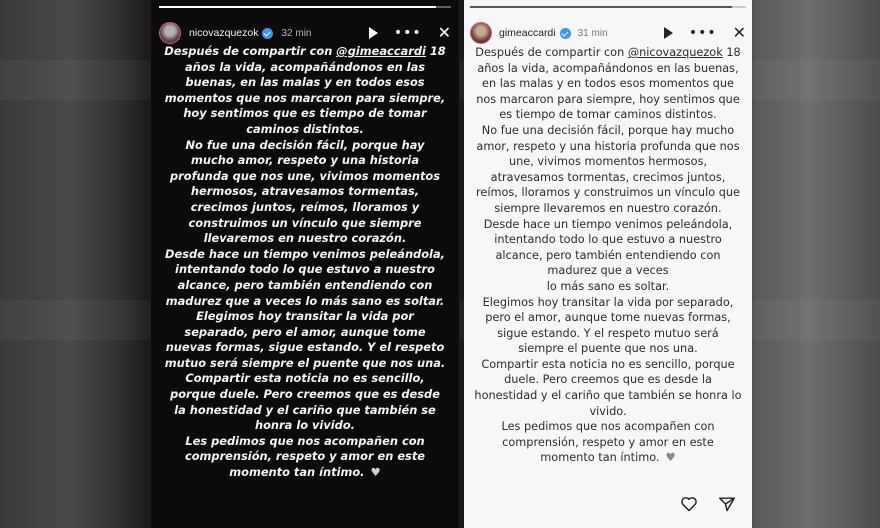 This screenshot has width=880, height=528. Describe the element at coordinates (223, 33) in the screenshot. I see `story-username: nicovazquezok` at that location.